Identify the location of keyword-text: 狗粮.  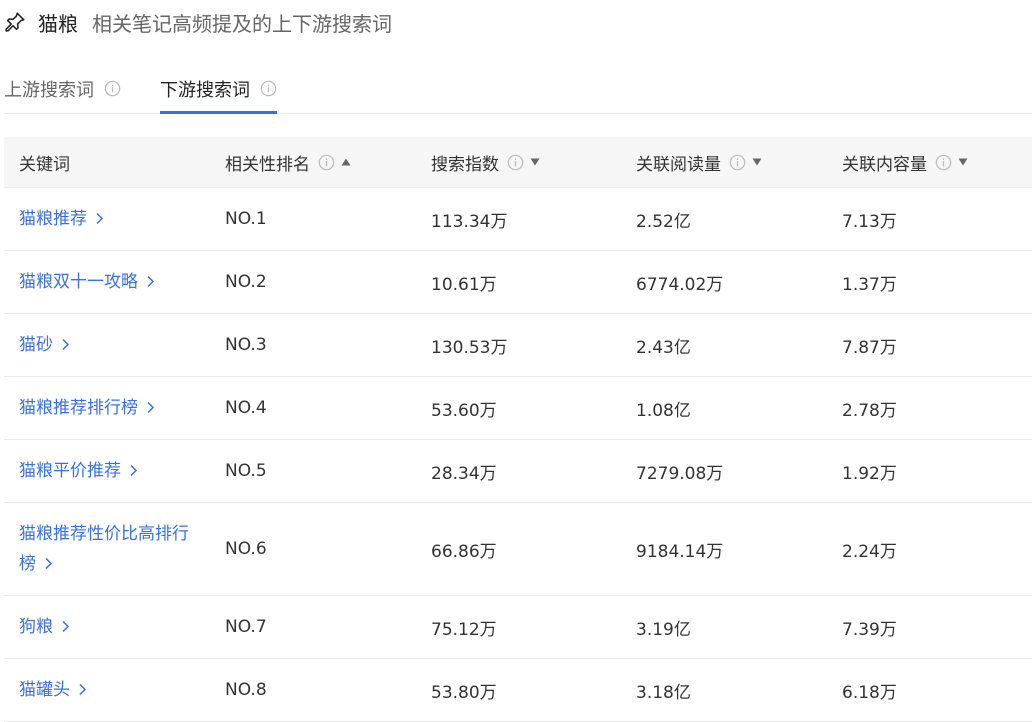
(36, 627).